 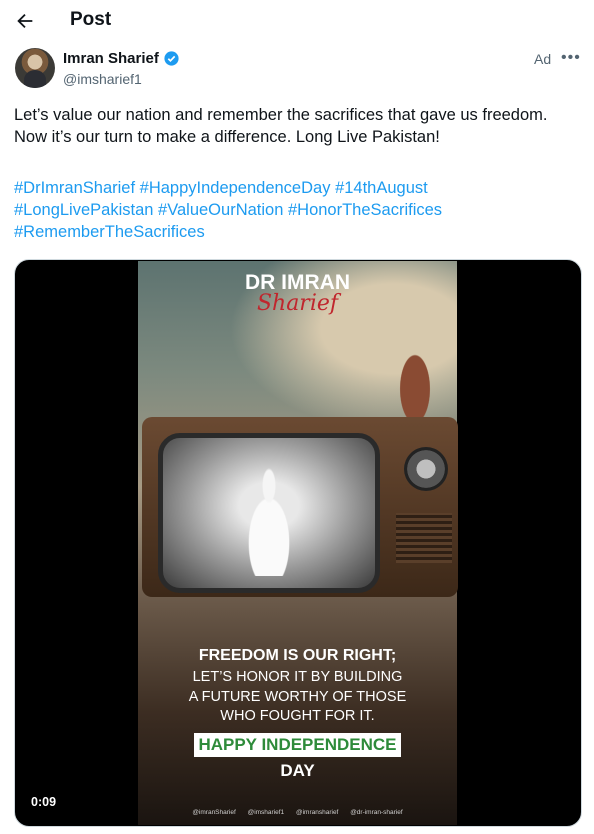 I want to click on hashtag-line: #RememberTheSacrifices, so click(x=299, y=232).